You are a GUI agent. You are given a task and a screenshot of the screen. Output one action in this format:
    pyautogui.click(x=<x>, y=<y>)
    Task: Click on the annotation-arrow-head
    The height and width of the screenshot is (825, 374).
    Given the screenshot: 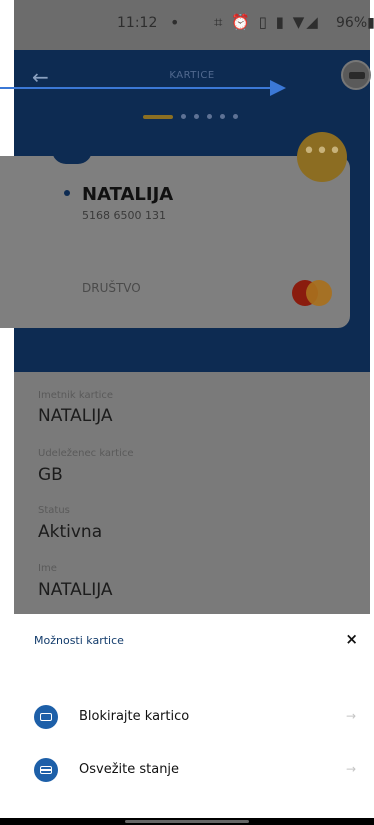 What is the action you would take?
    pyautogui.click(x=278, y=88)
    